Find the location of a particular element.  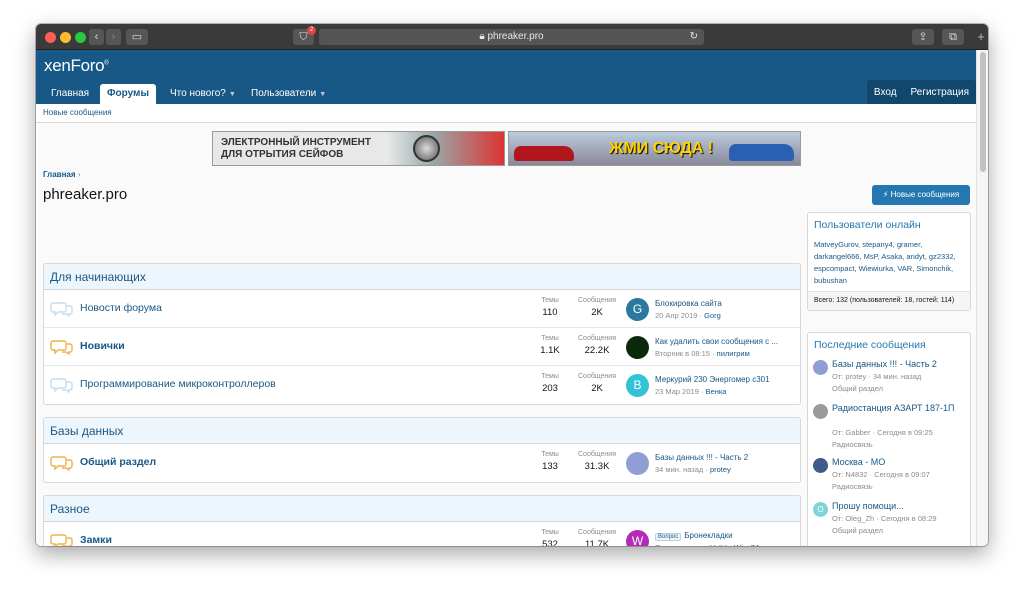

latest-post-title: Базы данных !!! - Часть 2 is located at coordinates (899, 364).